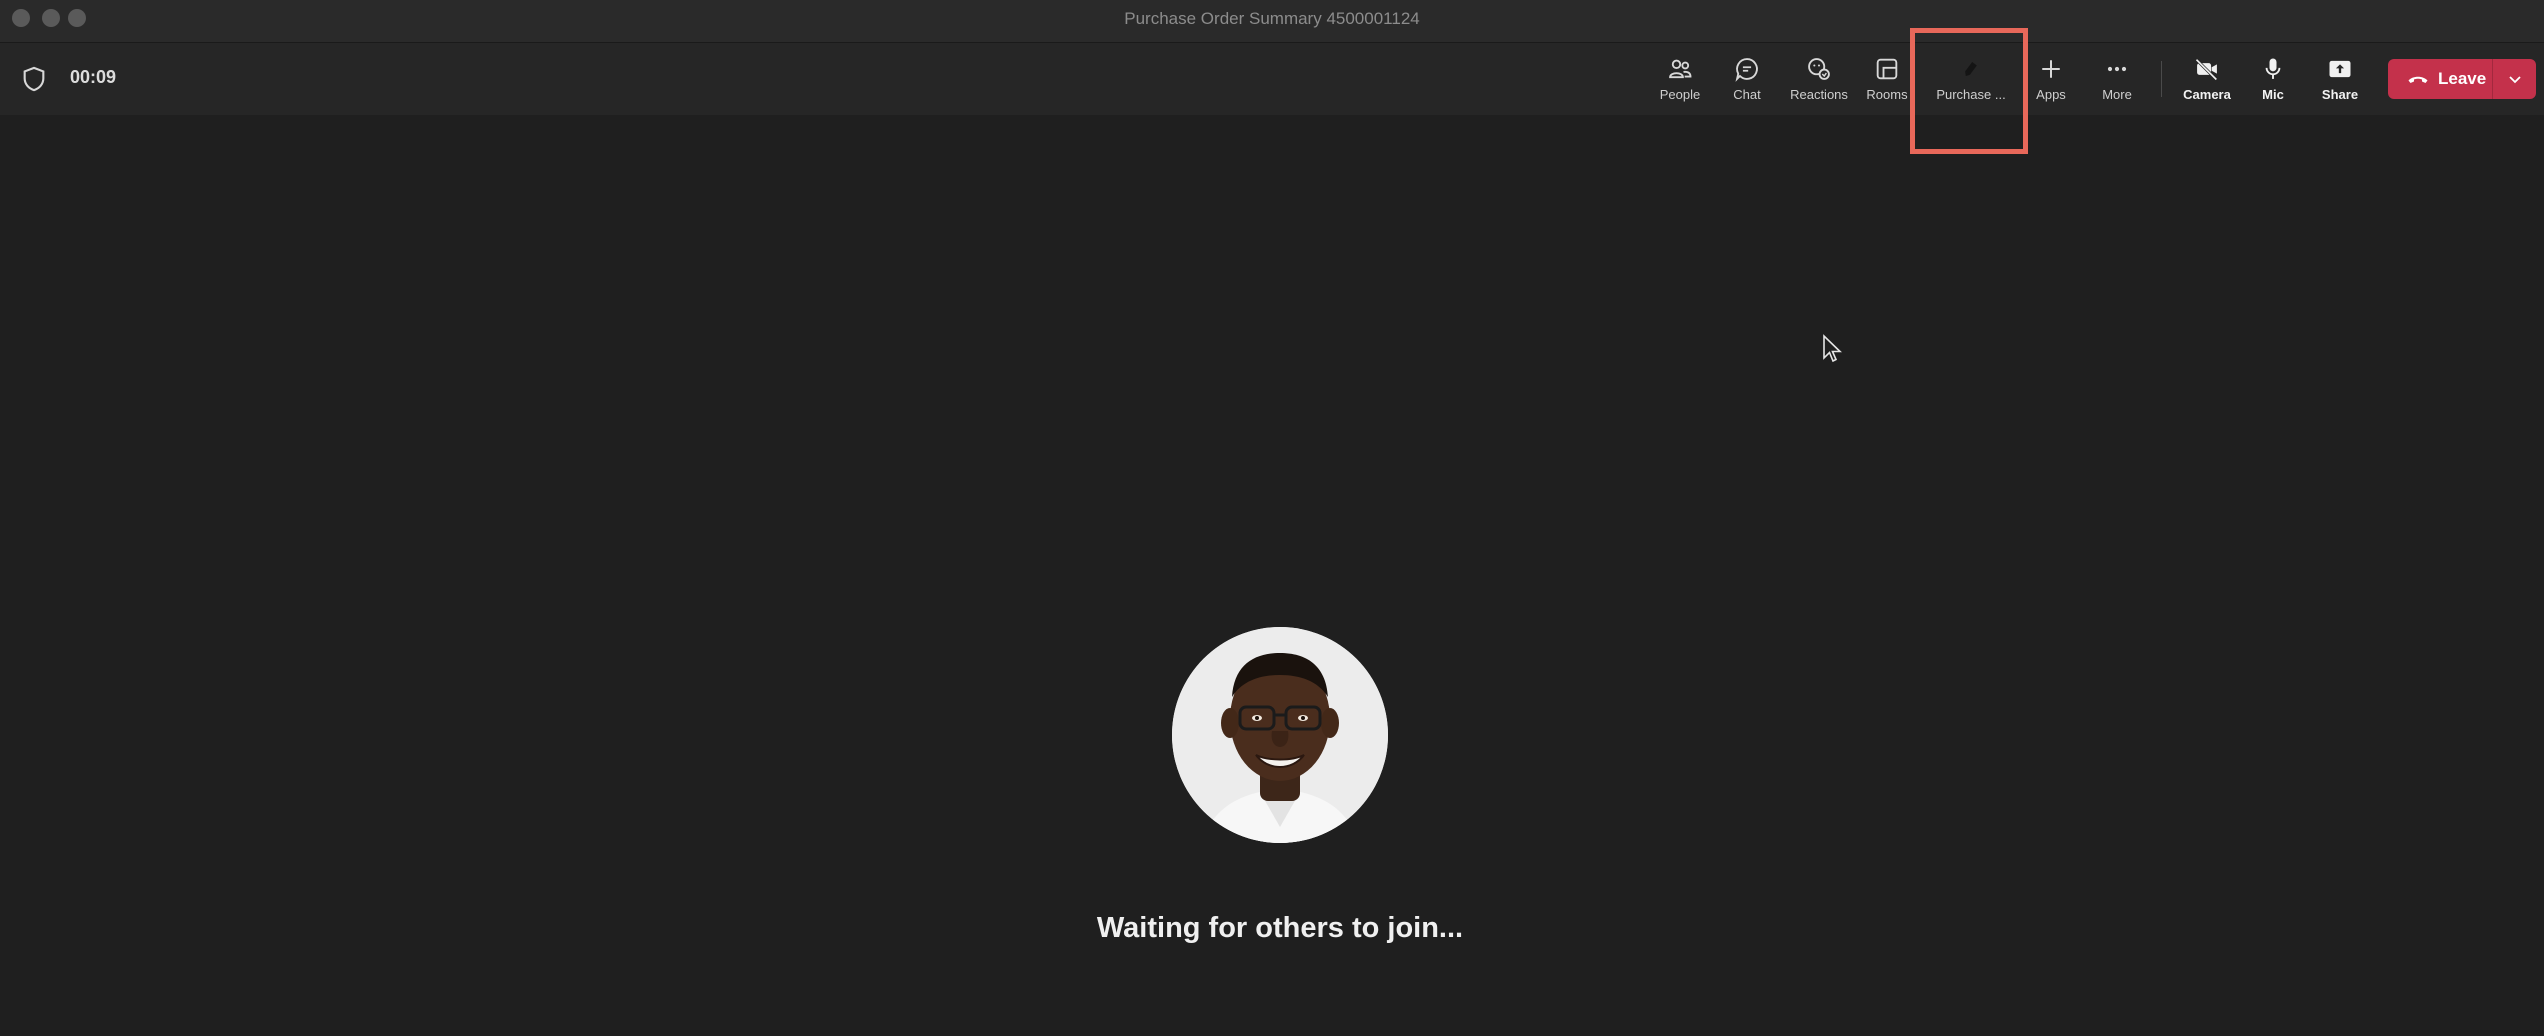 The image size is (2544, 1036). What do you see at coordinates (2051, 69) in the screenshot?
I see `plus-icon` at bounding box center [2051, 69].